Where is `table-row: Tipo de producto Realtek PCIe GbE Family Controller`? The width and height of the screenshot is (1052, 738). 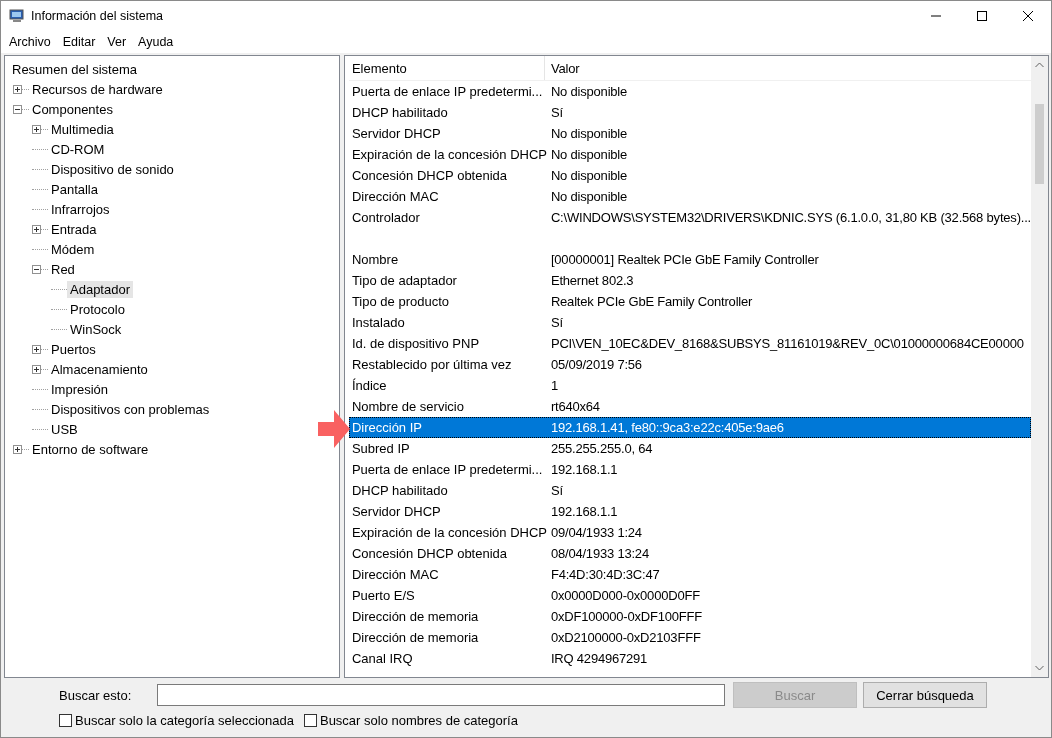 table-row: Tipo de producto Realtek PCIe GbE Family Controller is located at coordinates (689, 301).